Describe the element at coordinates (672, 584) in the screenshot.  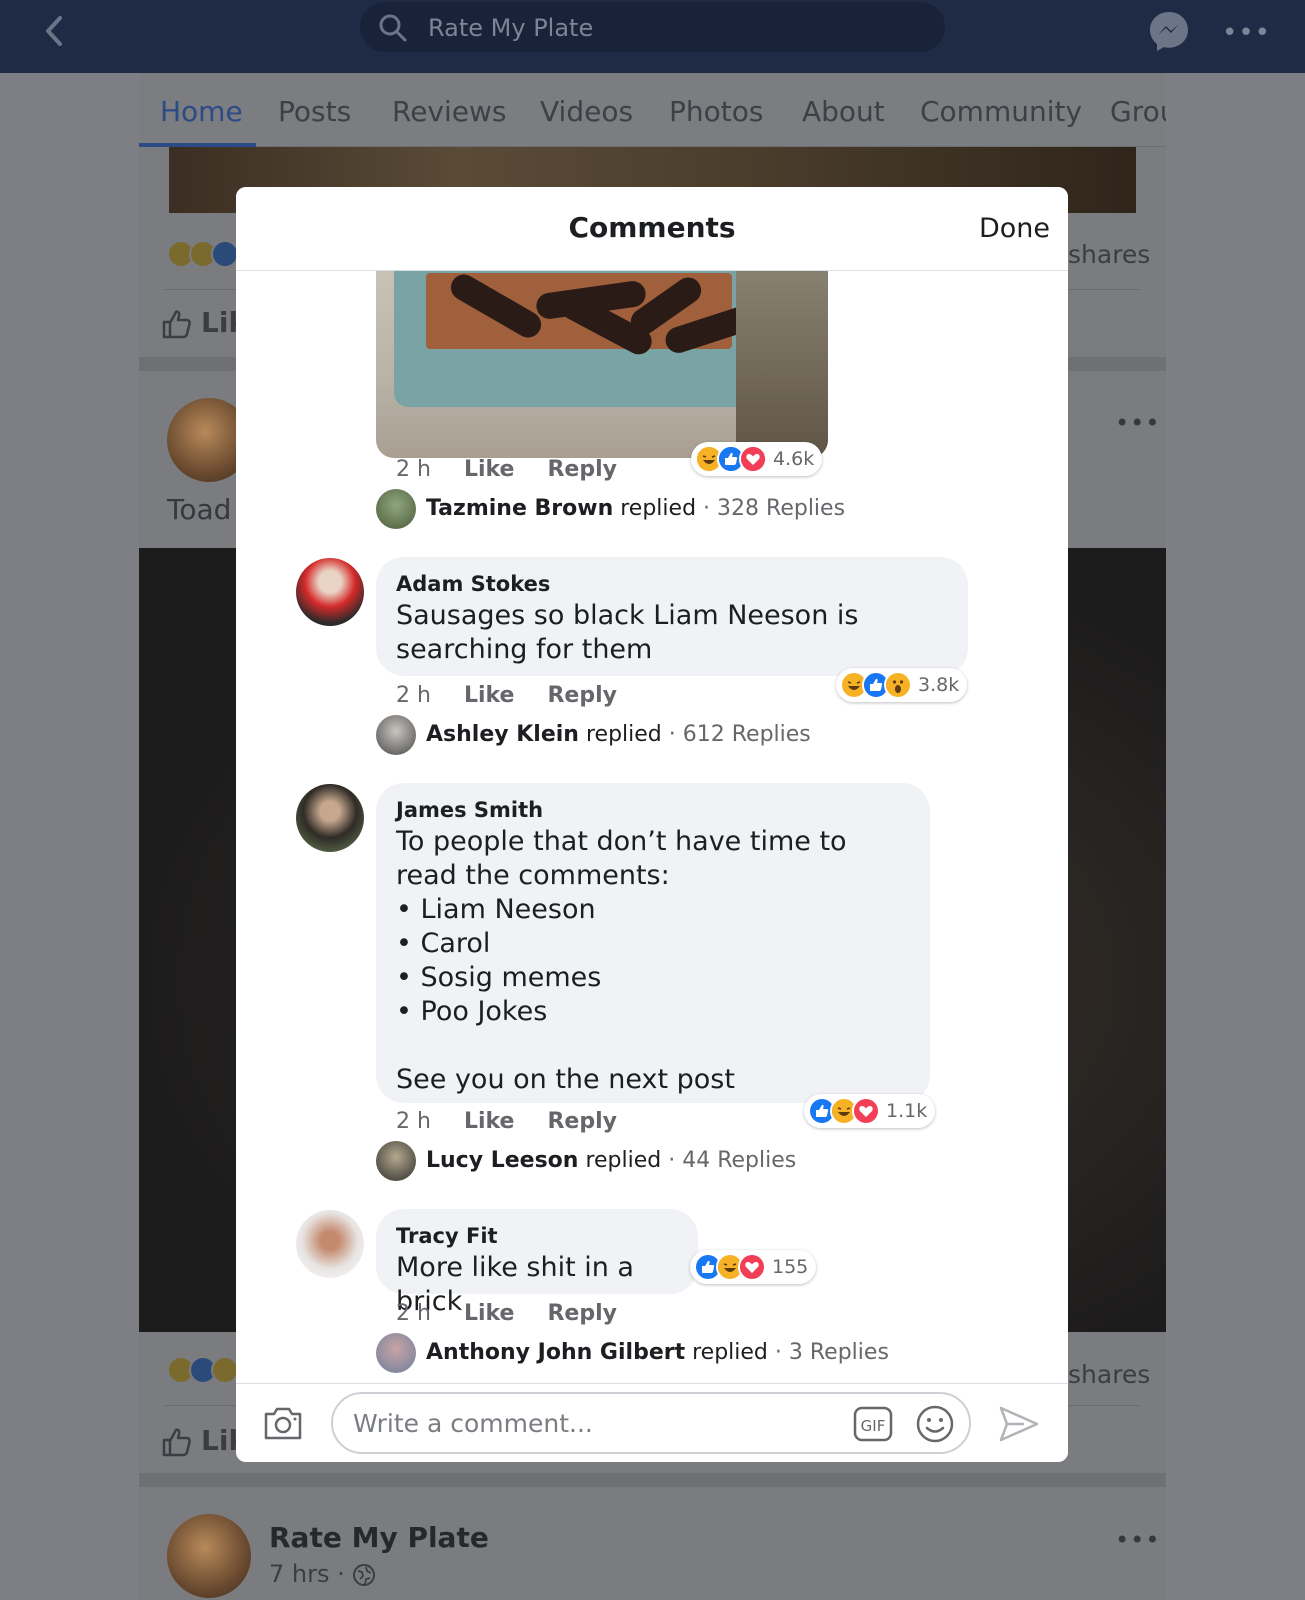
I see `comment-author: Adam Stokes` at that location.